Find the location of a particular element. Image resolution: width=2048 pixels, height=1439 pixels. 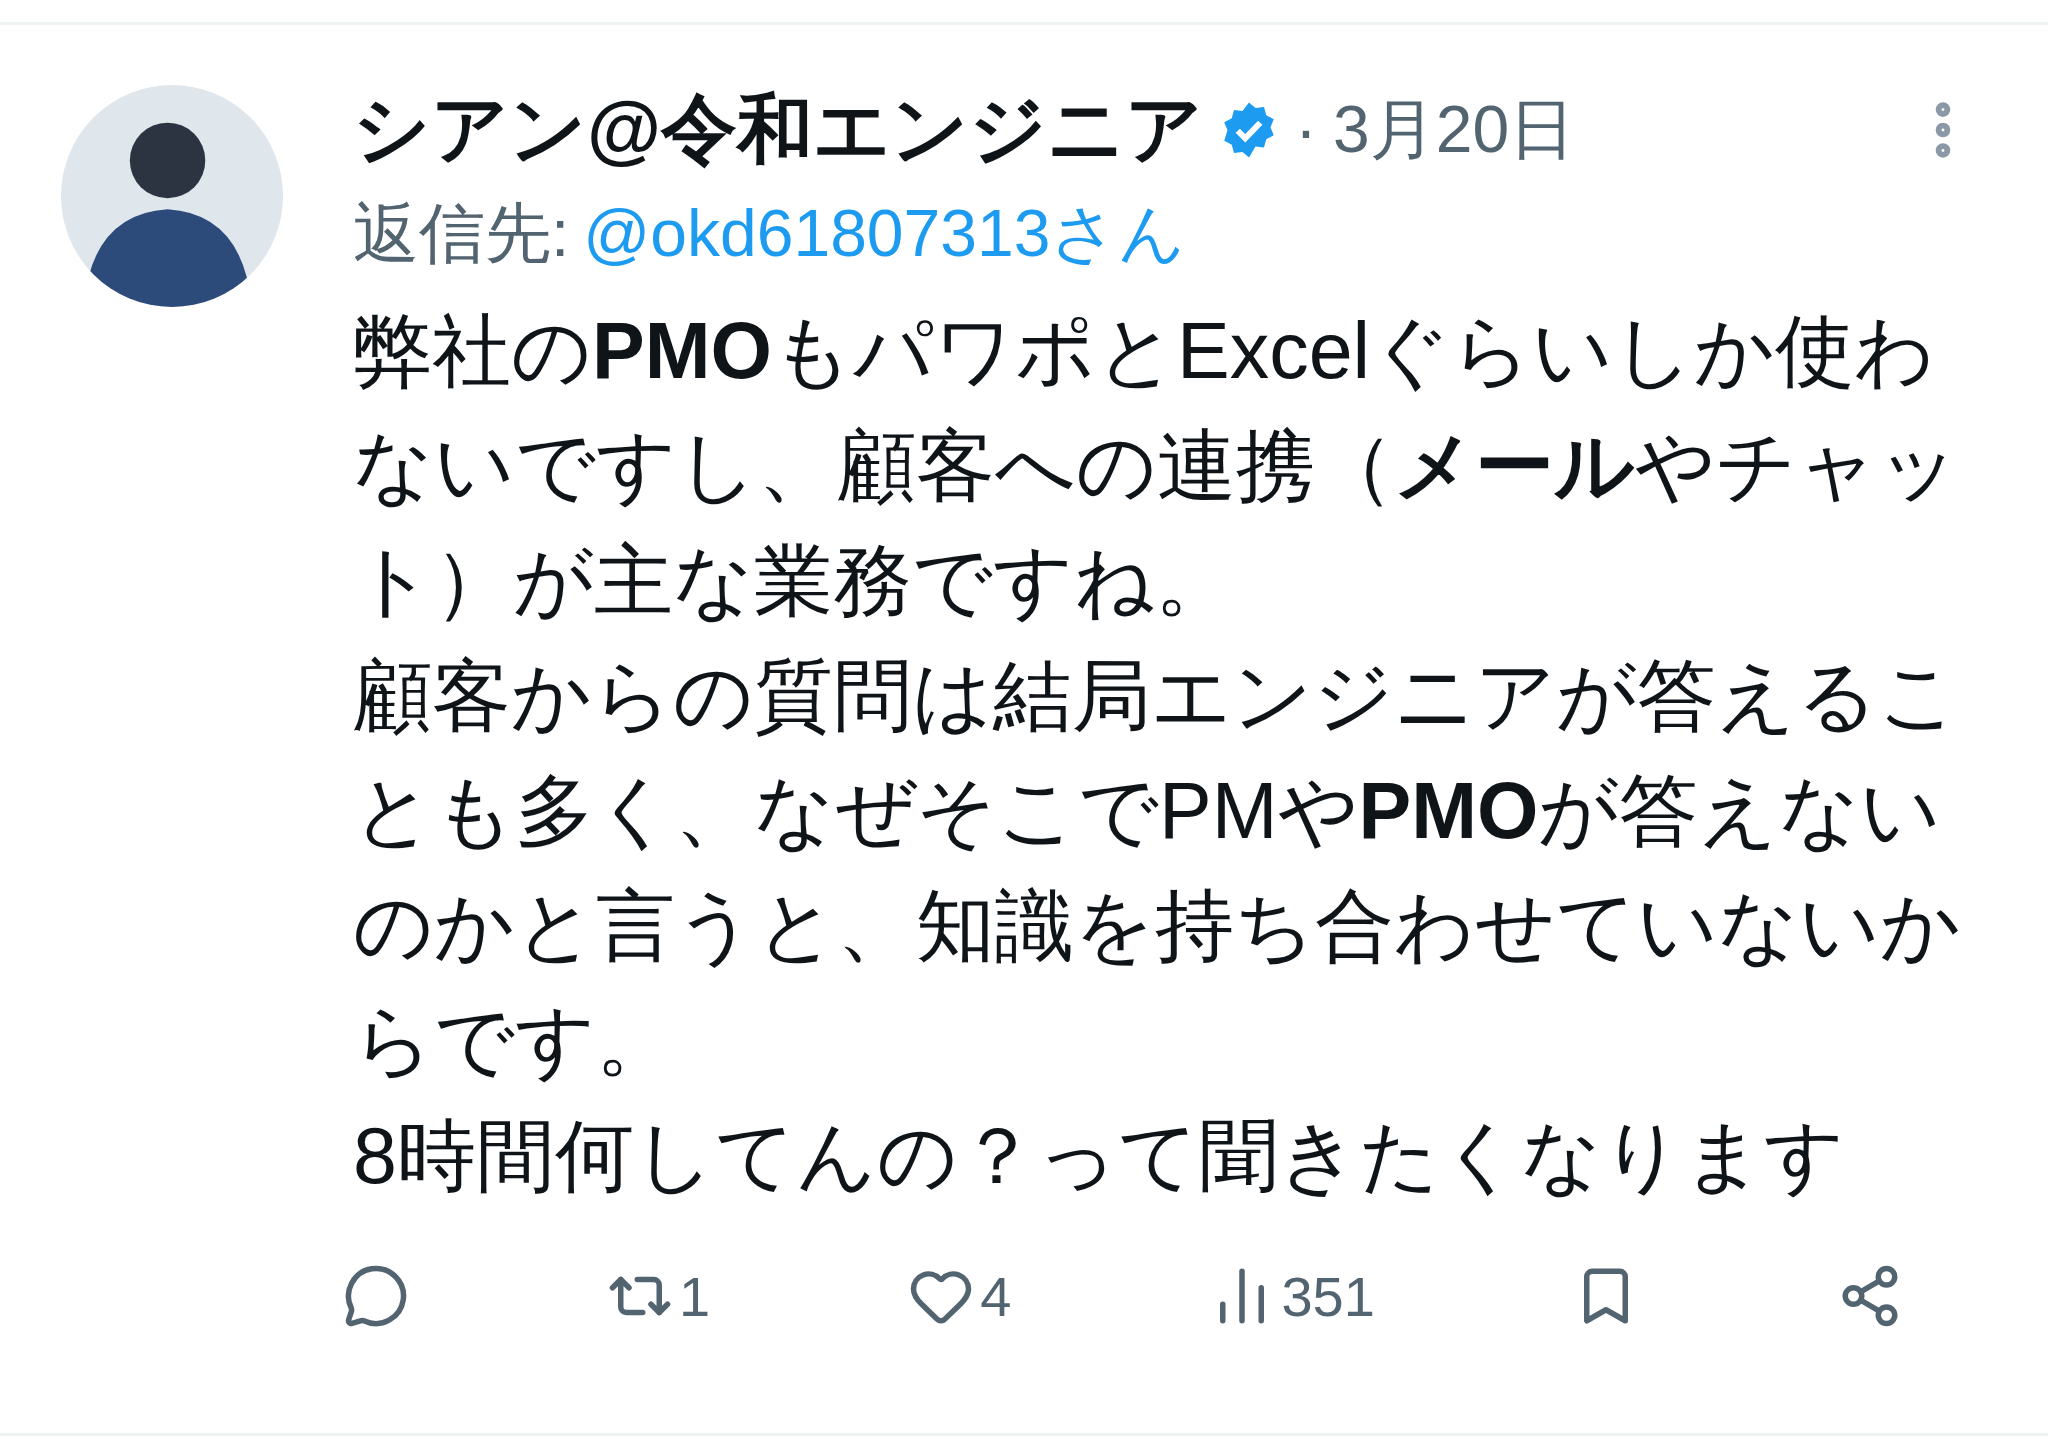

views-action: 351 is located at coordinates (1292, 1296).